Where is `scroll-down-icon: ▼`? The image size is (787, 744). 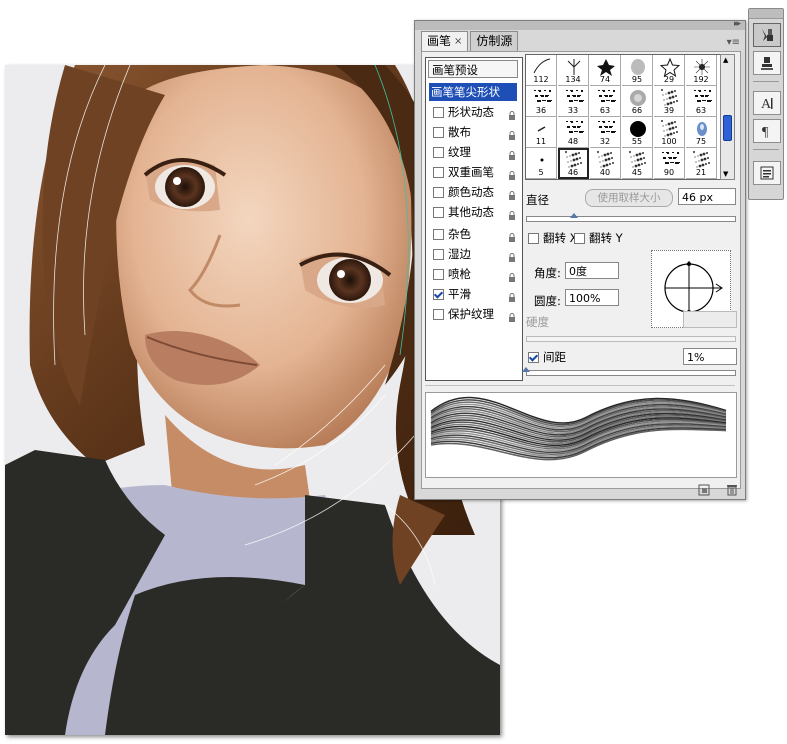 scroll-down-icon: ▼ is located at coordinates (725, 174).